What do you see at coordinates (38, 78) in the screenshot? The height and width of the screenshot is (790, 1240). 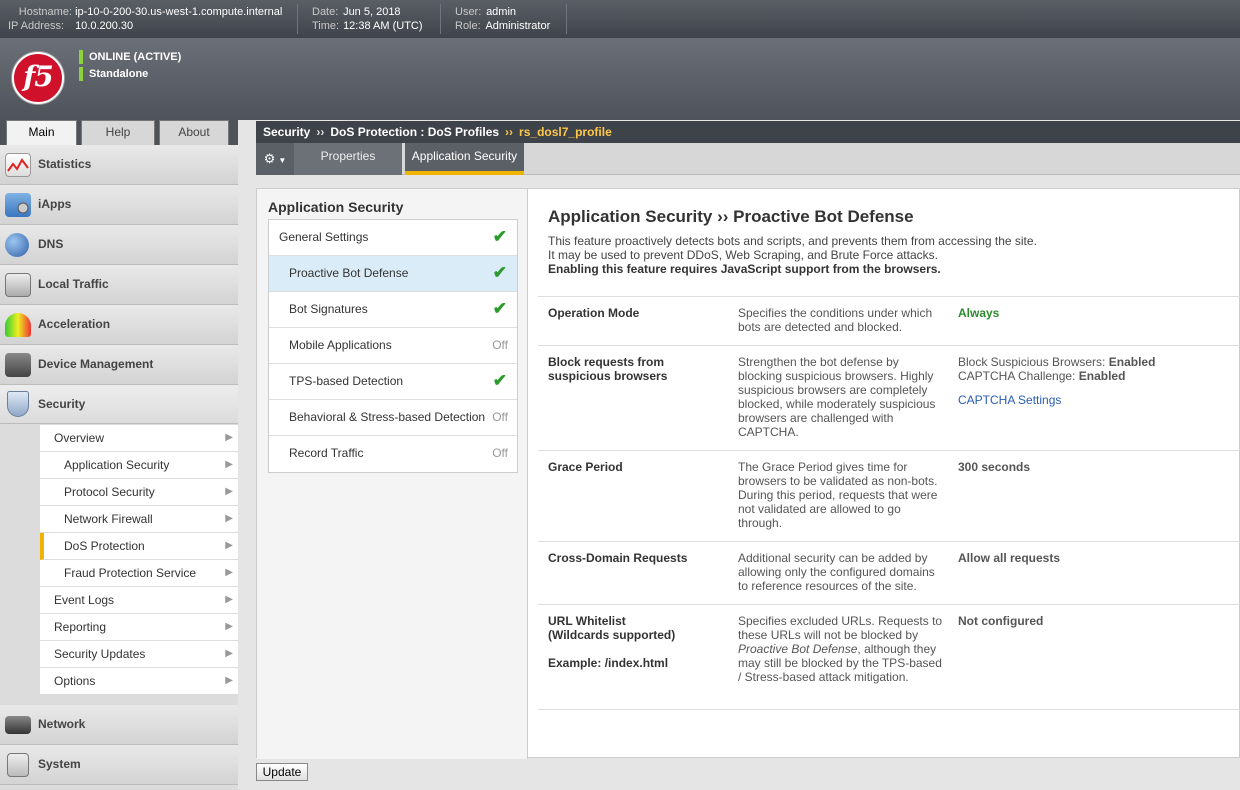 I see `f5-logo: f5` at bounding box center [38, 78].